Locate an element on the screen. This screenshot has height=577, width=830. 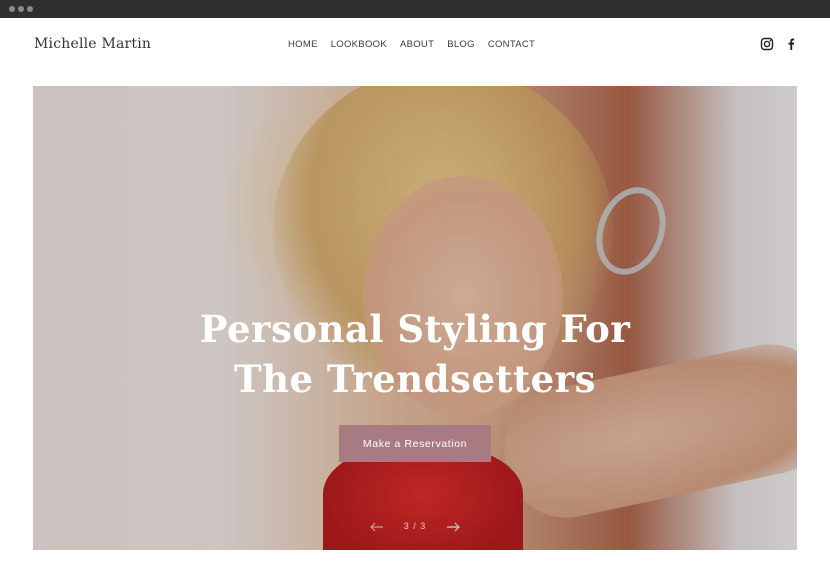
slide-counter: 3 / 3 is located at coordinates (415, 526).